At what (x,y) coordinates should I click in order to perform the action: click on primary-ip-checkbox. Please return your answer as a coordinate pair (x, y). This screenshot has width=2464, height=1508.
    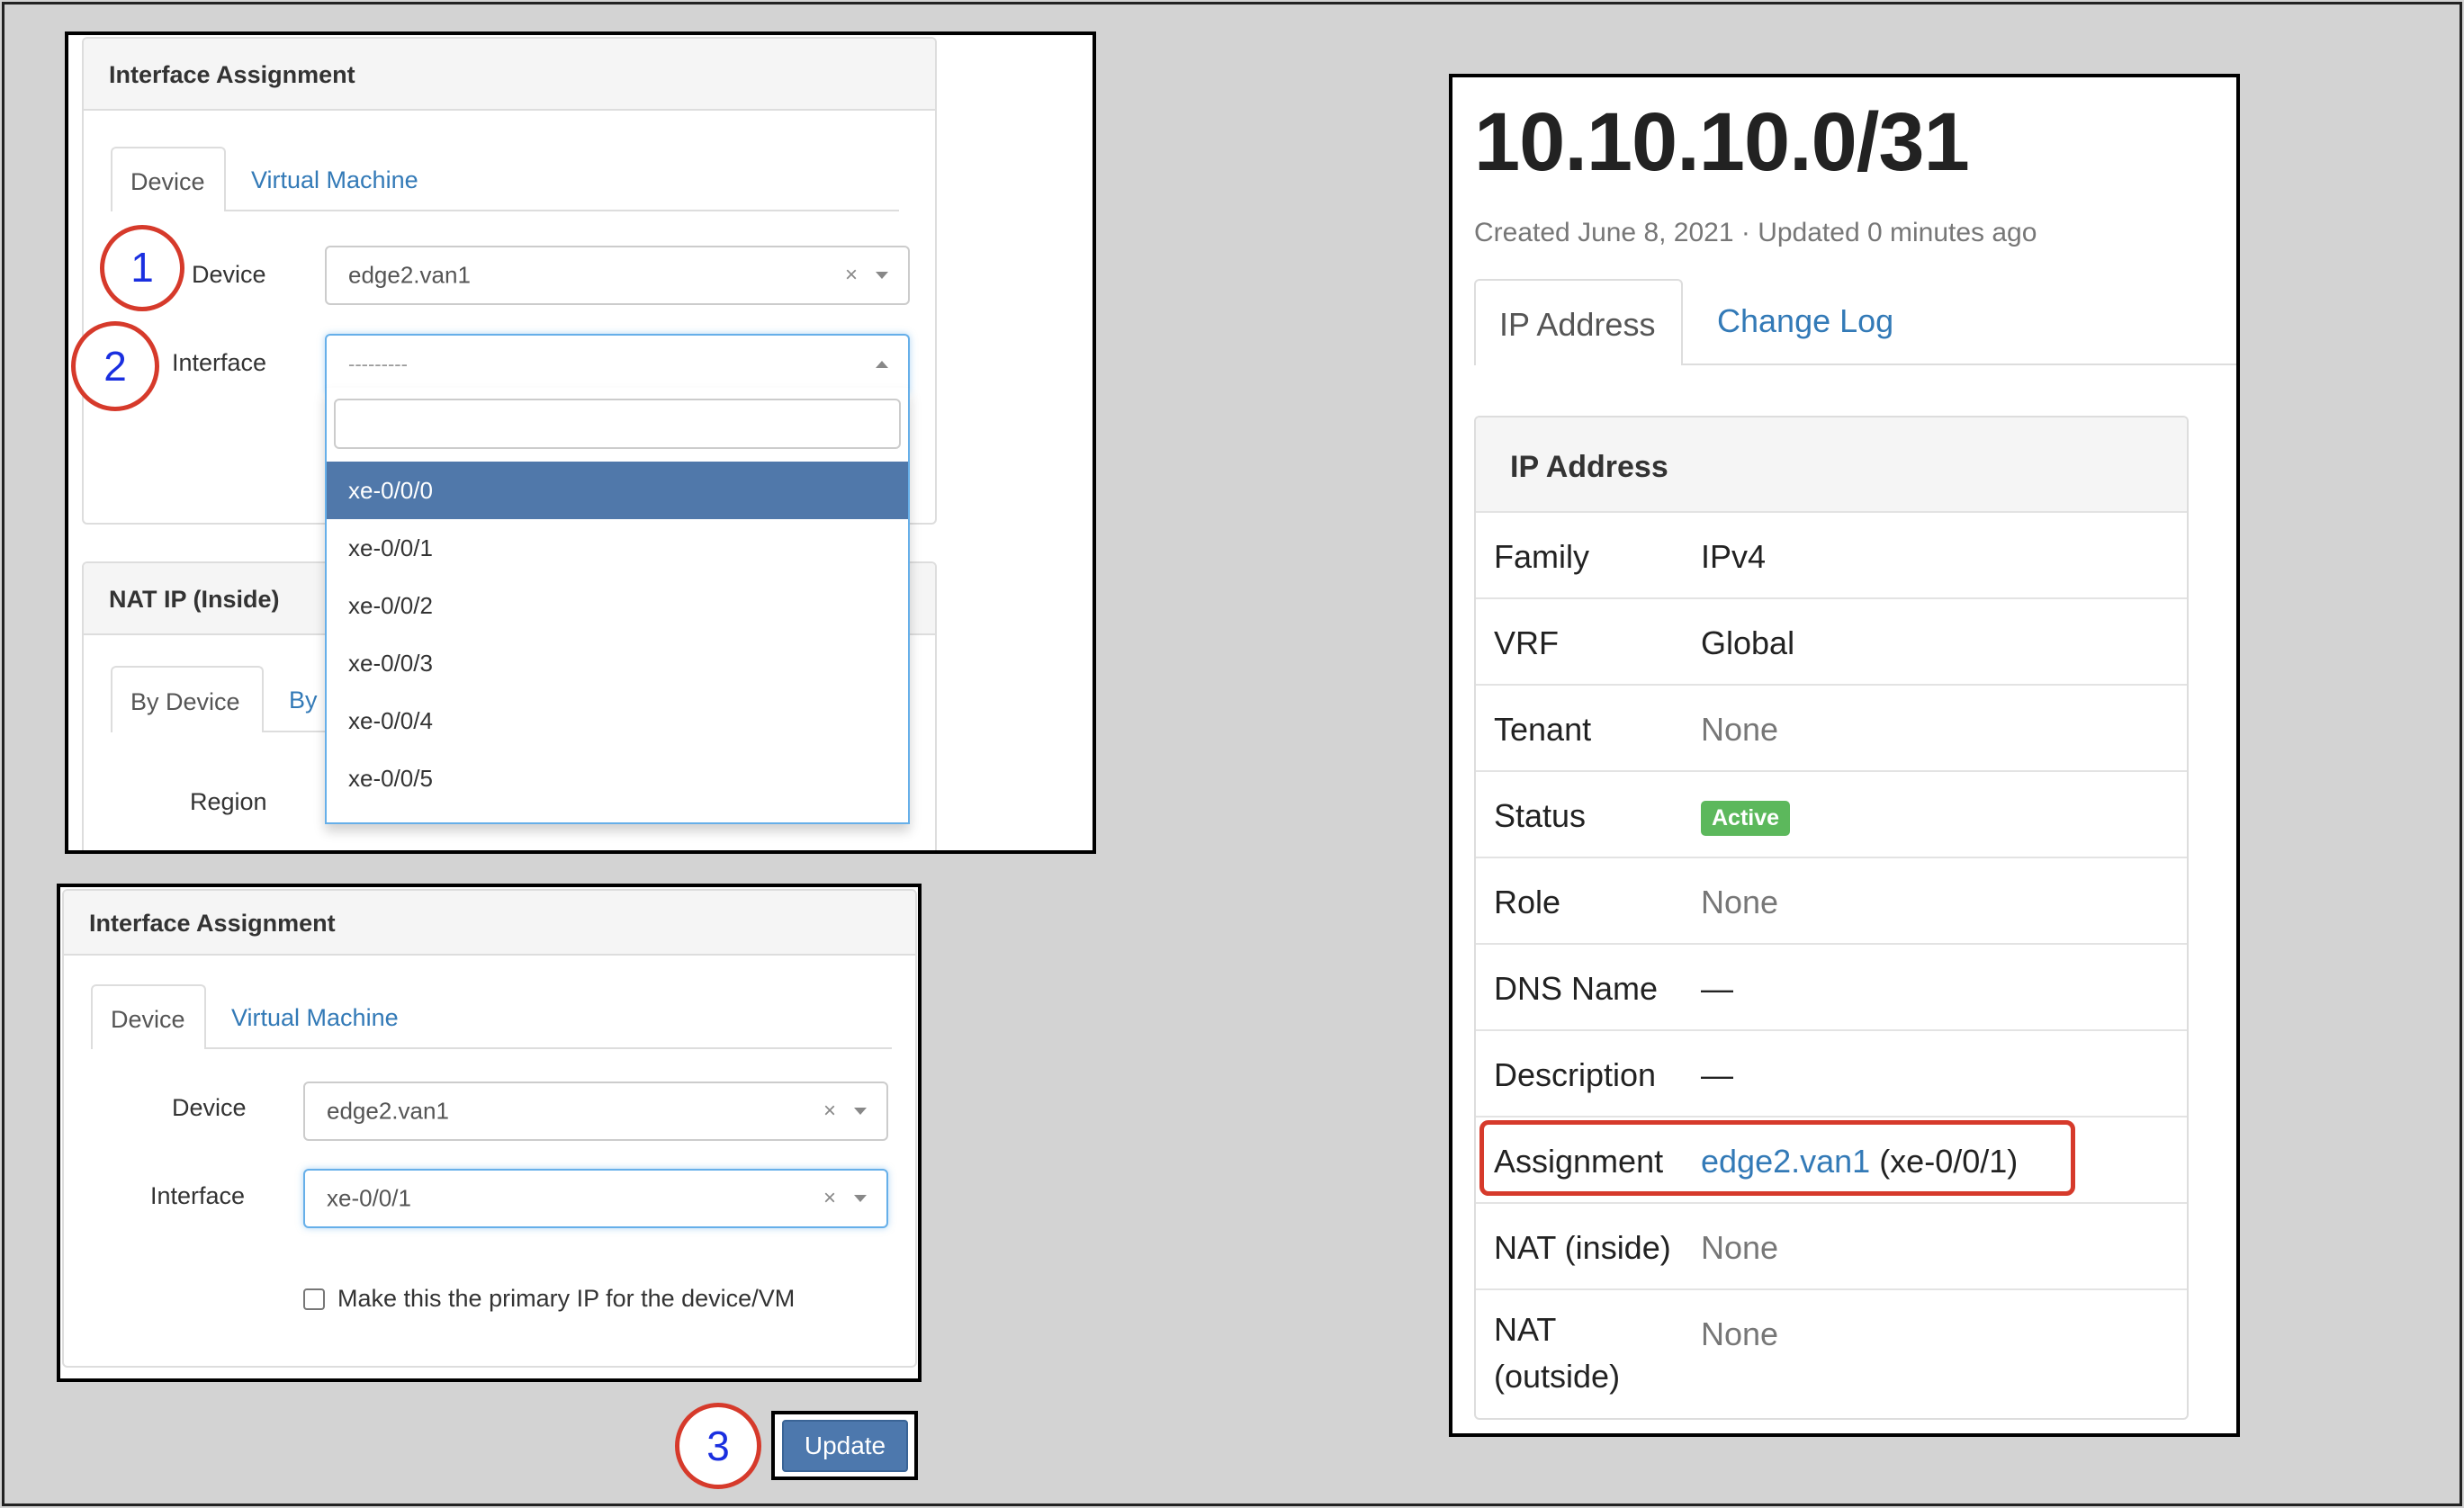
    Looking at the image, I should click on (314, 1299).